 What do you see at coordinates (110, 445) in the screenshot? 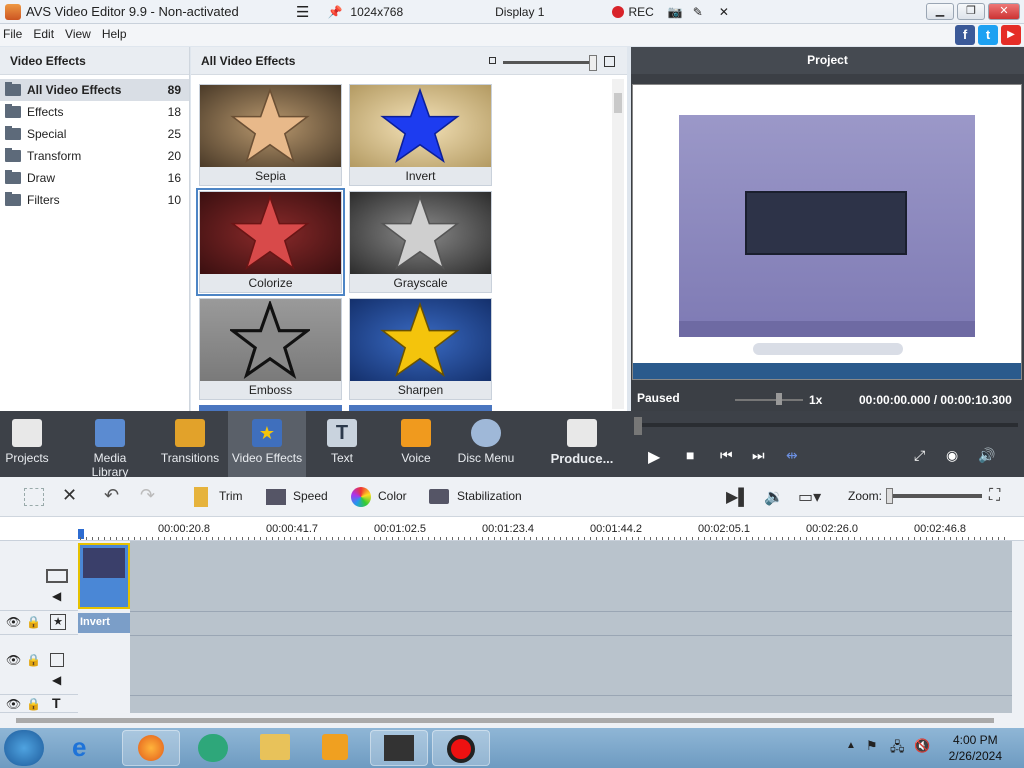
I see `toolbar-media-library: Media Library` at bounding box center [110, 445].